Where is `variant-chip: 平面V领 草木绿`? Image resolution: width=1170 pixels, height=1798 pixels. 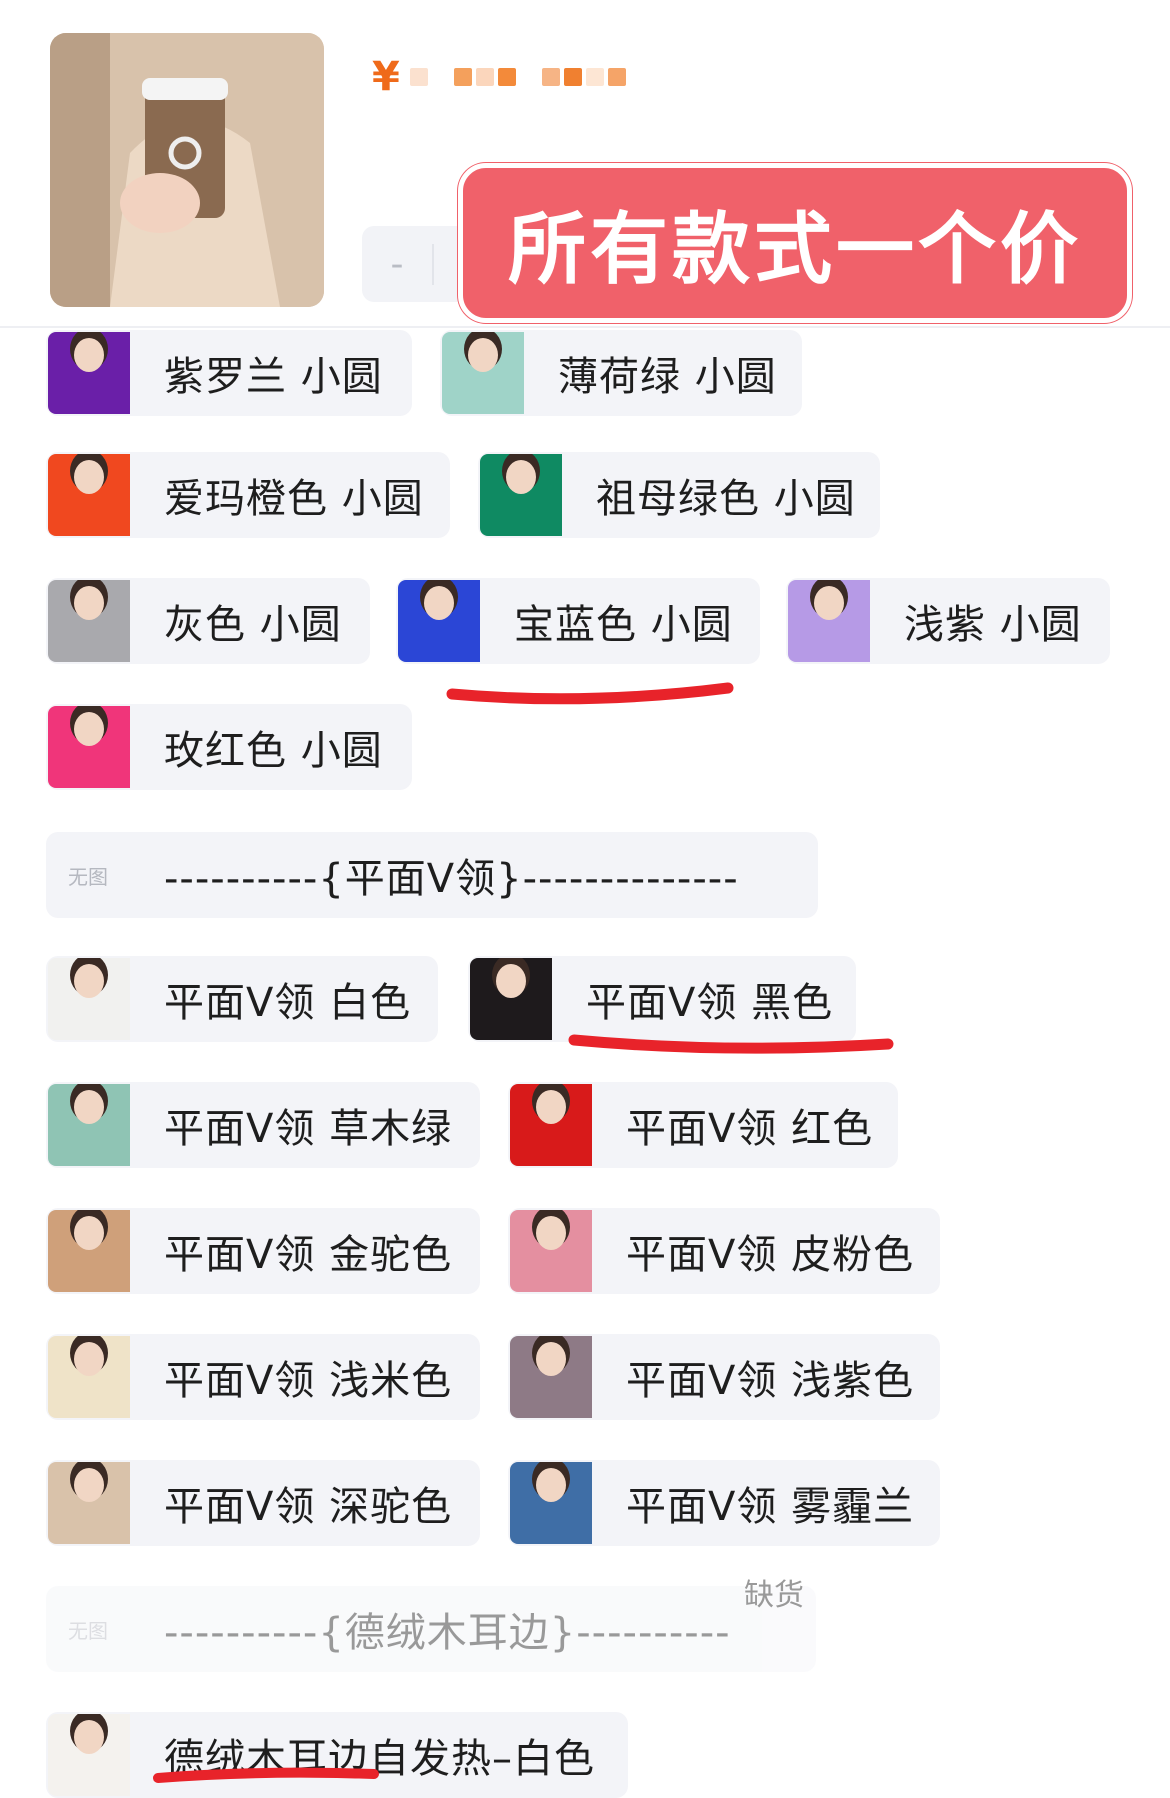 variant-chip: 平面V领 草木绿 is located at coordinates (263, 1125).